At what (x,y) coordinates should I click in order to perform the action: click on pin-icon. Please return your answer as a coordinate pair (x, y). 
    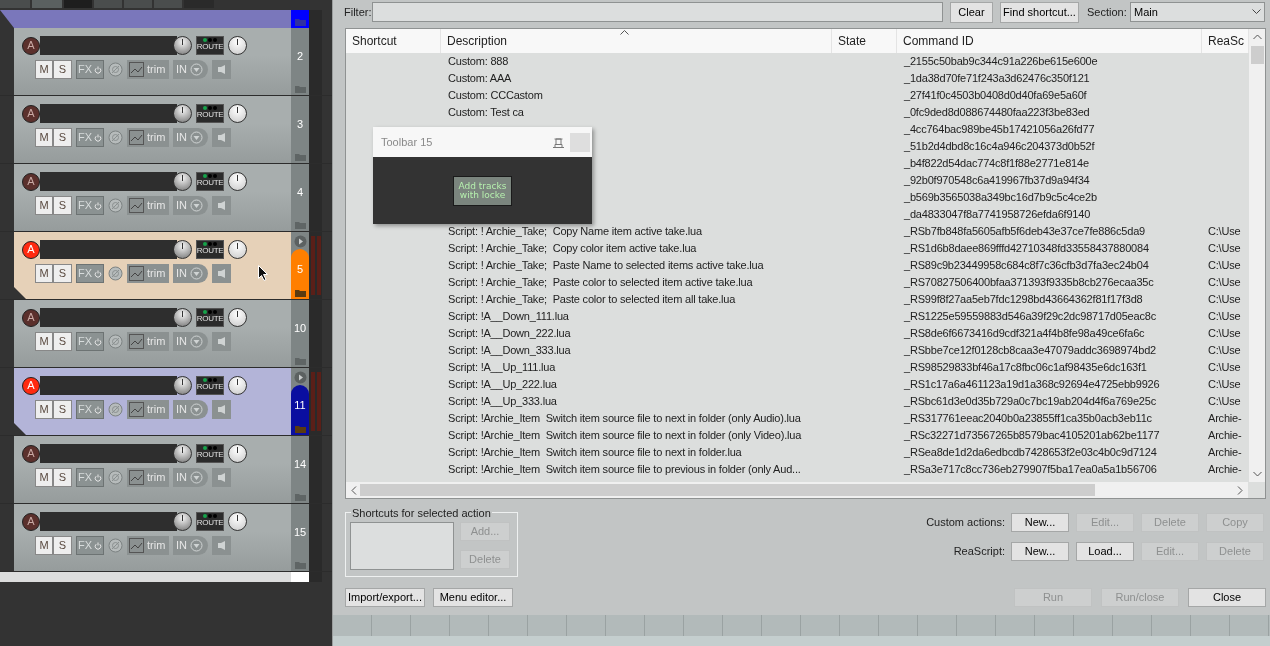
    Looking at the image, I should click on (558, 142).